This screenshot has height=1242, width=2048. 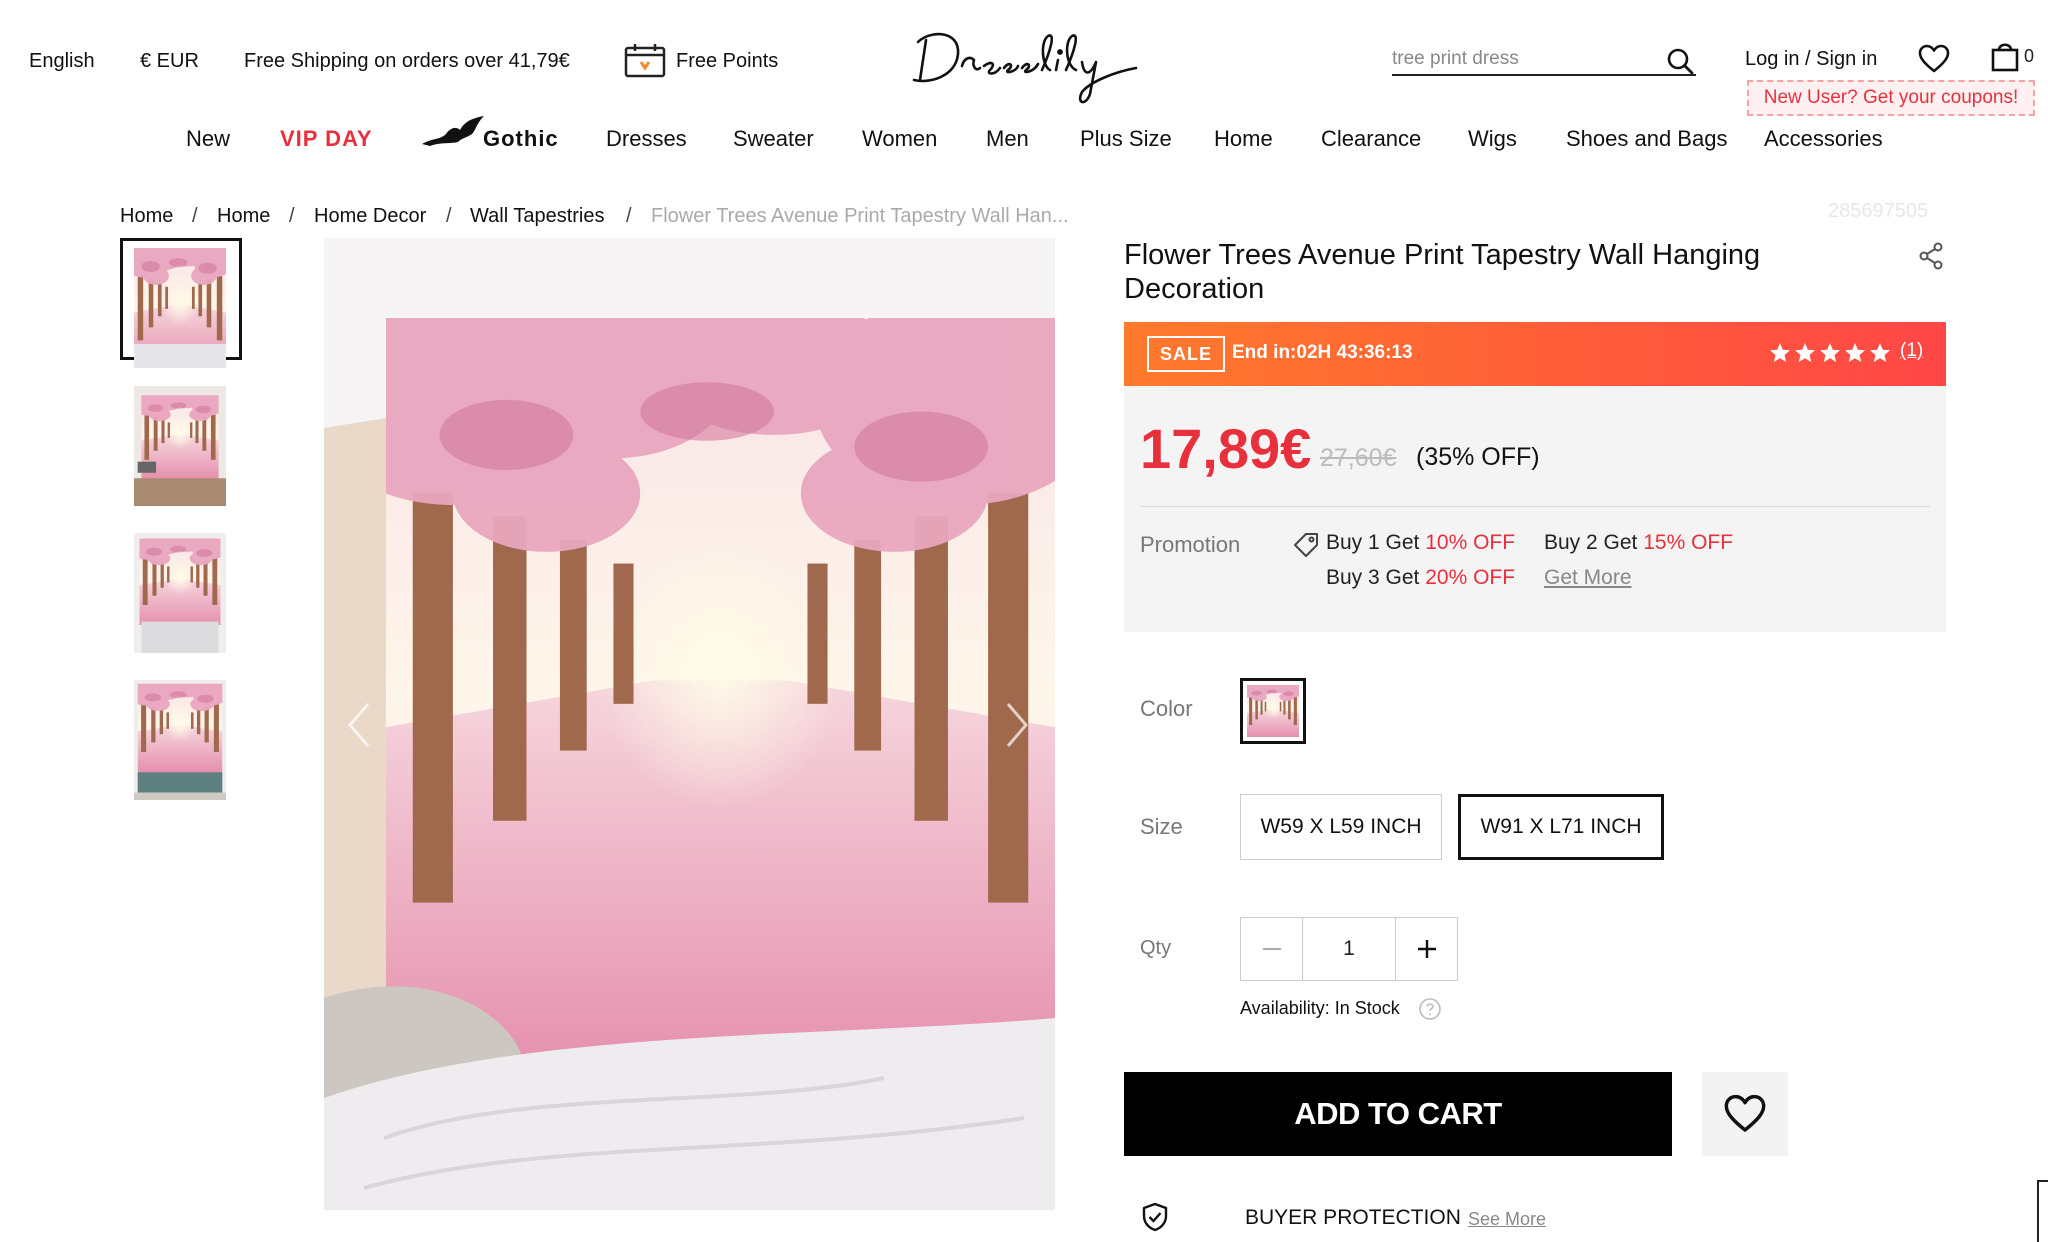 What do you see at coordinates (1126, 139) in the screenshot?
I see `nav-item-plus-size: Plus Size` at bounding box center [1126, 139].